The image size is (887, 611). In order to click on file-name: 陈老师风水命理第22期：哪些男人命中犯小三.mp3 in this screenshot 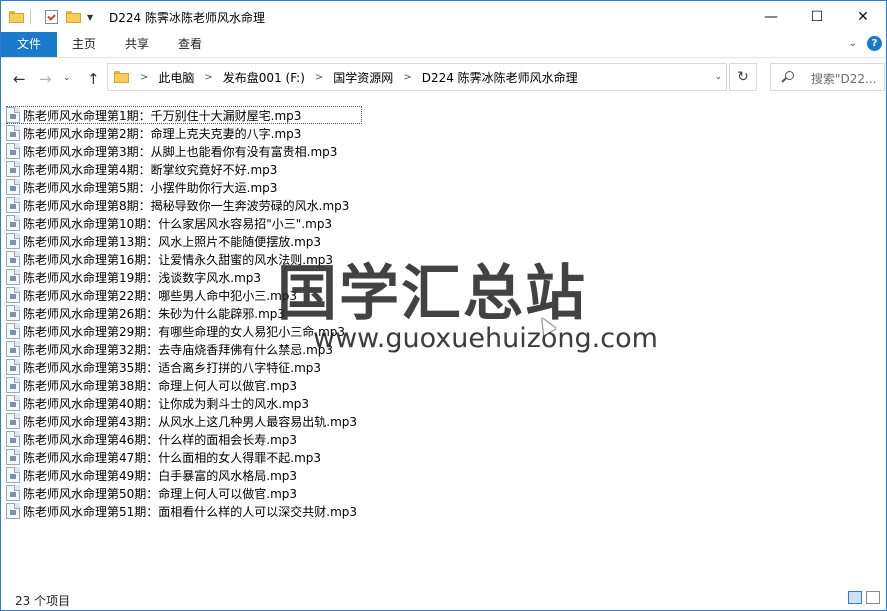, I will do `click(160, 295)`.